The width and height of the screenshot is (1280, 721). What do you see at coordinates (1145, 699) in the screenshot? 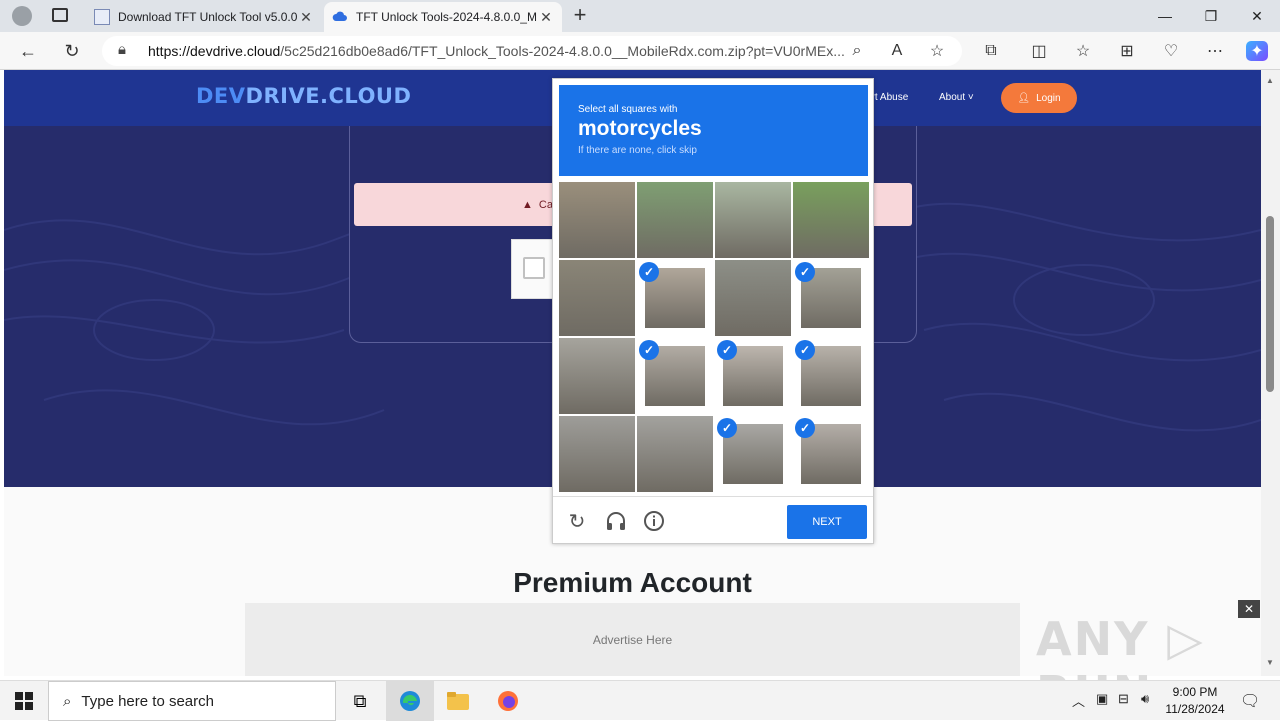
I see `volume-icon: 🔊︎` at bounding box center [1145, 699].